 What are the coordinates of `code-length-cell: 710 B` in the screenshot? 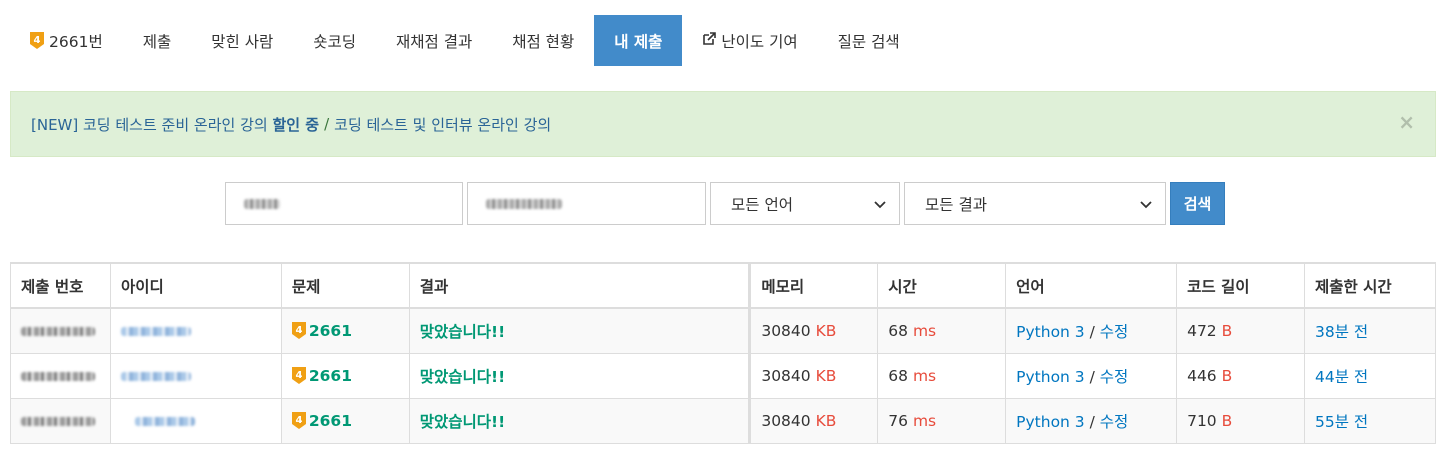 It's located at (1240, 420).